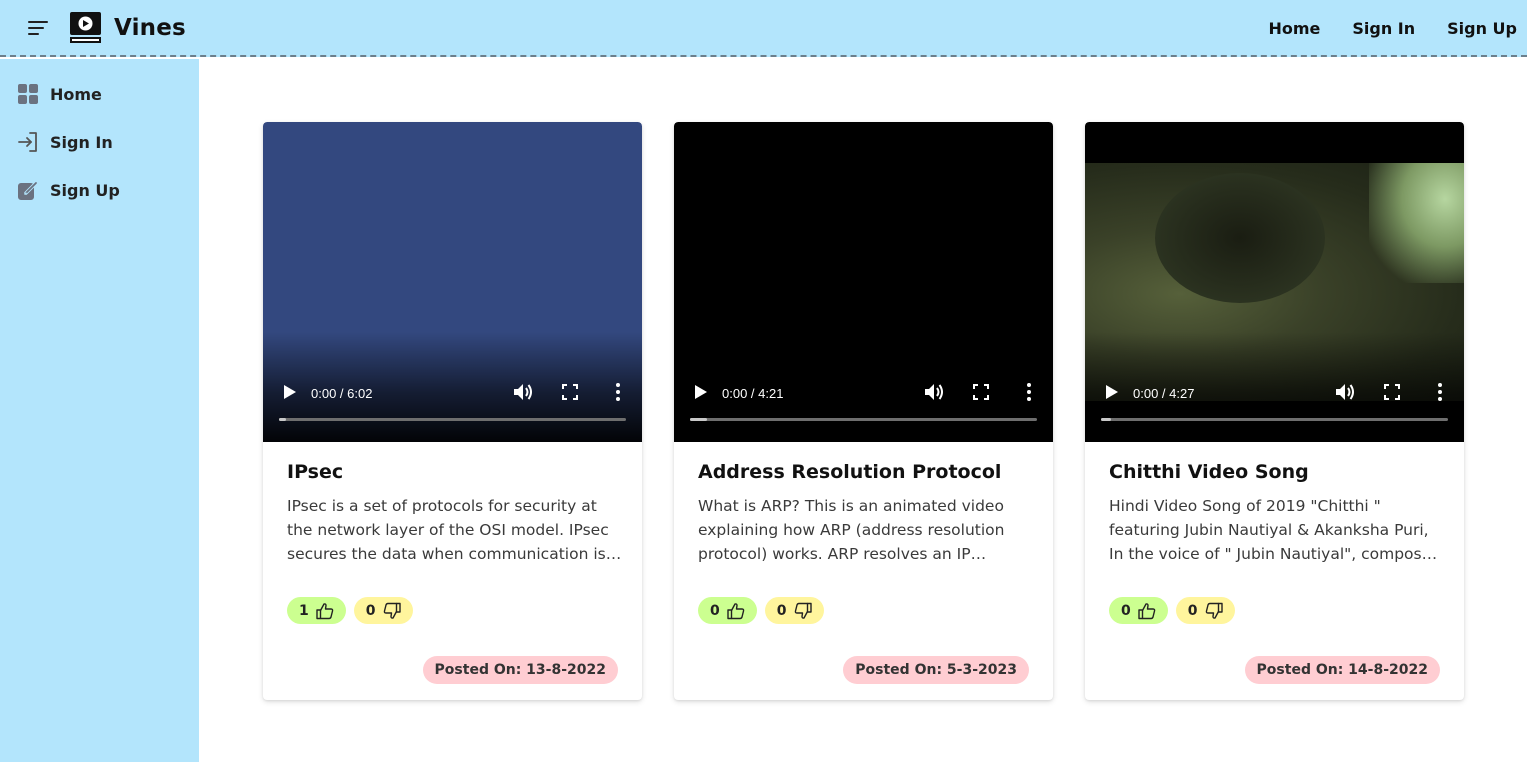 The height and width of the screenshot is (762, 1527). What do you see at coordinates (85, 27) in the screenshot?
I see `video-logo-icon` at bounding box center [85, 27].